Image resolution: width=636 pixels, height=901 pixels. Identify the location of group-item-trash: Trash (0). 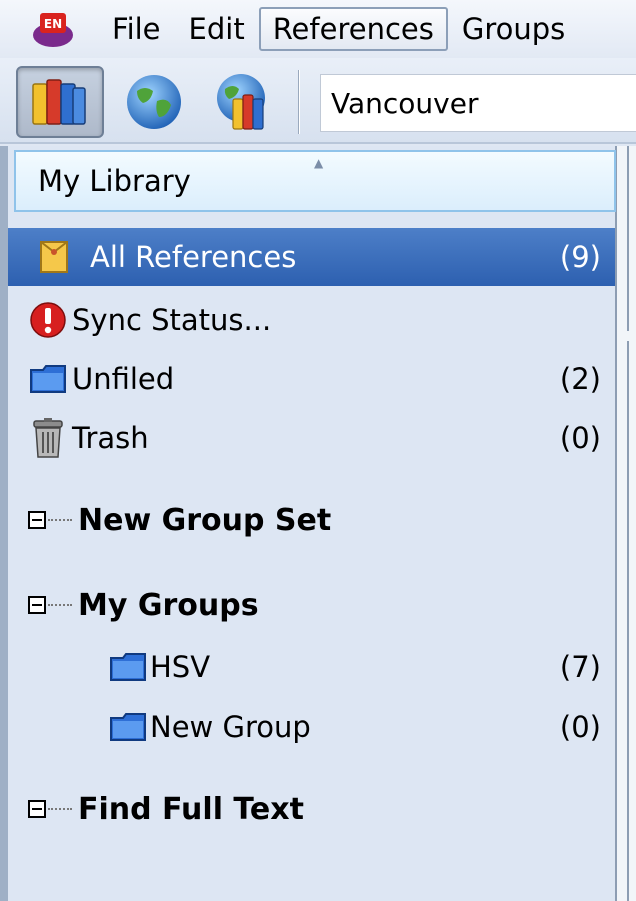
(311, 438).